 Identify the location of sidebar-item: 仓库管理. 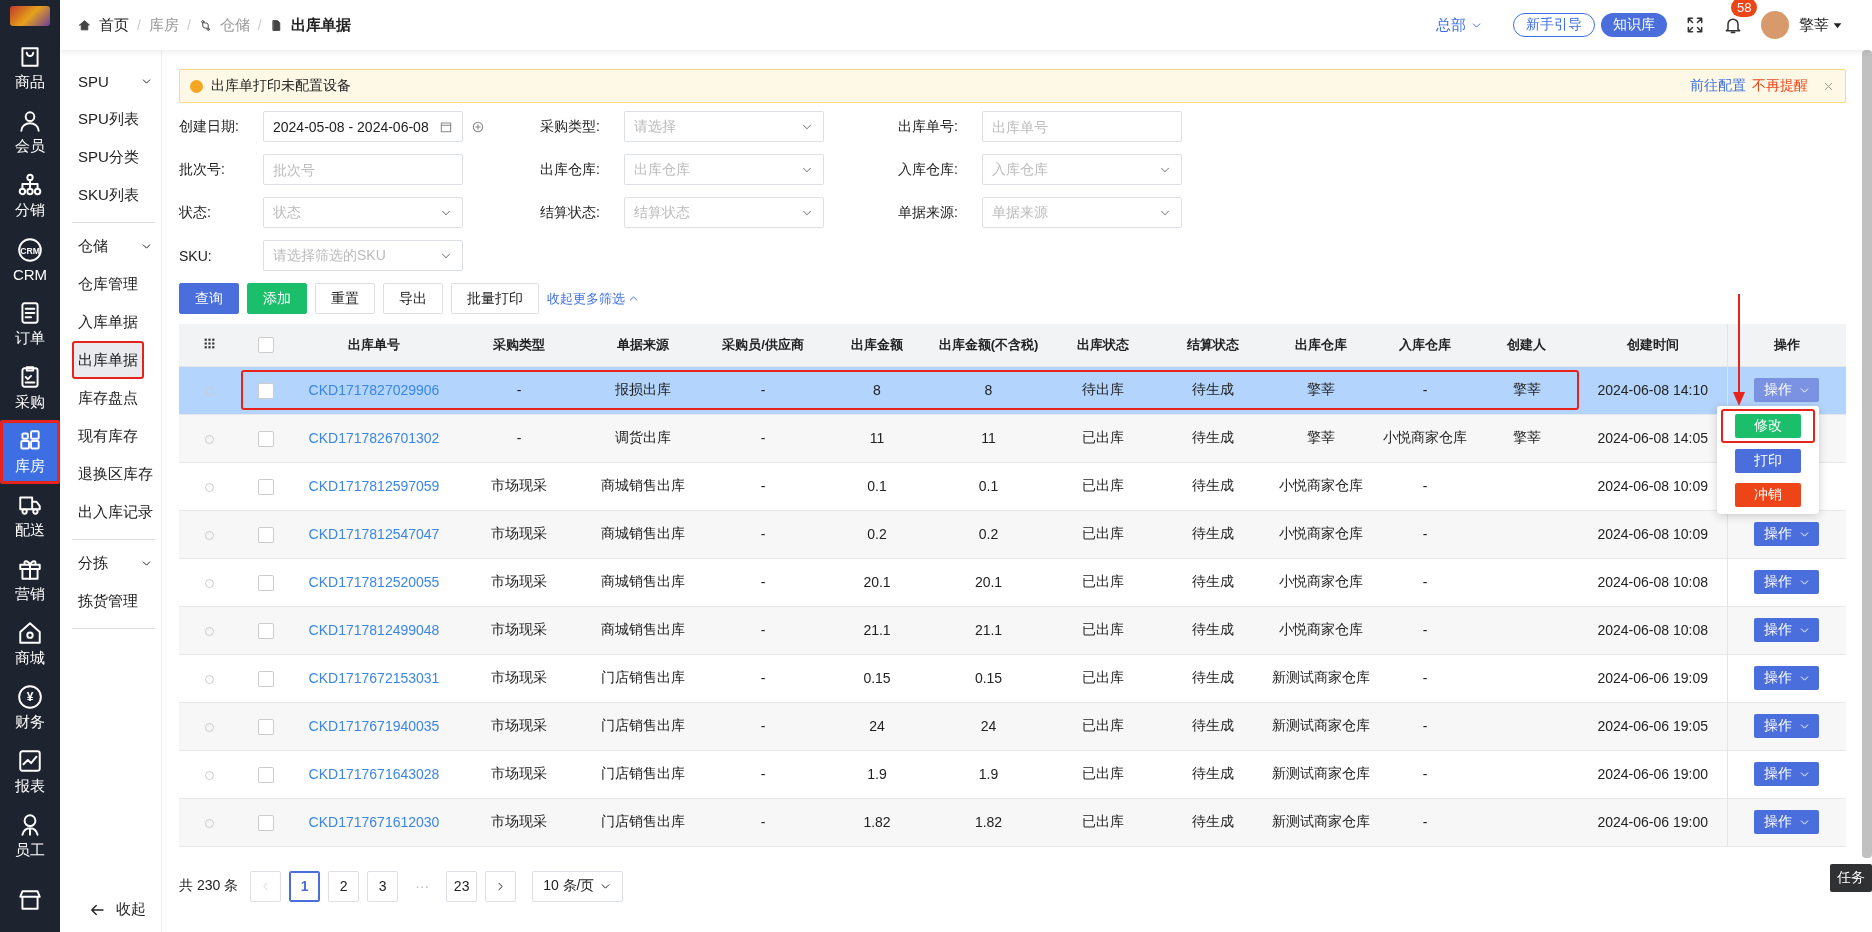
(108, 284).